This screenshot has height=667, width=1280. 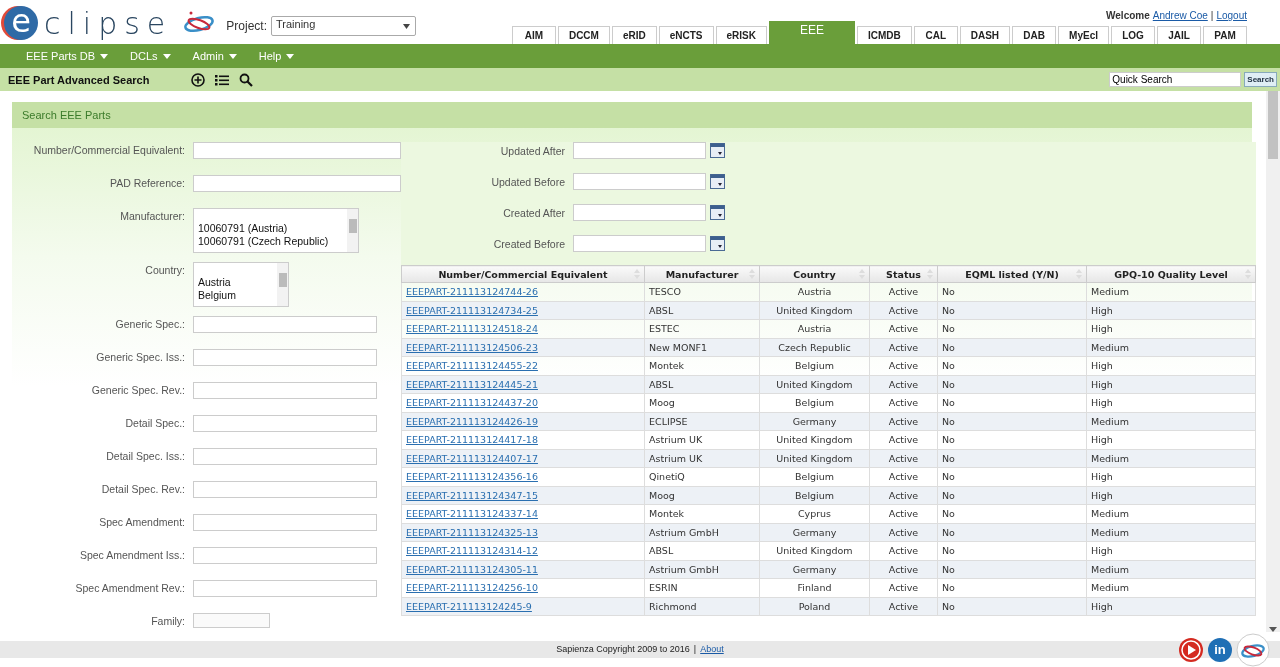 What do you see at coordinates (222, 79) in the screenshot?
I see `list-icon` at bounding box center [222, 79].